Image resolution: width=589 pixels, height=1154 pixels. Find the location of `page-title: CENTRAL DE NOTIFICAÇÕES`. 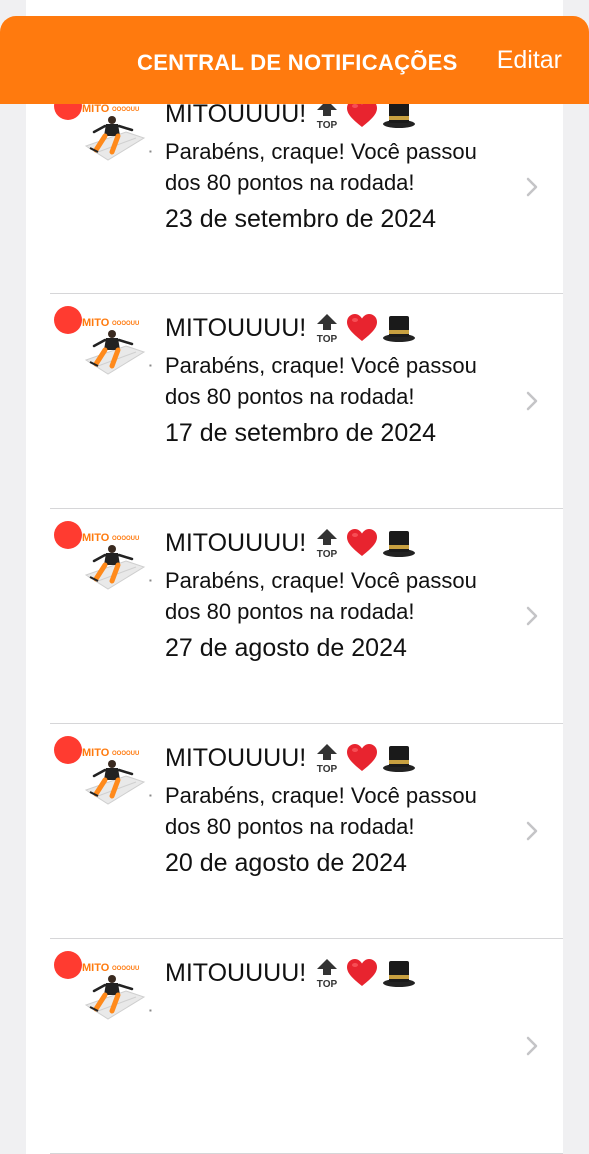

page-title: CENTRAL DE NOTIFICAÇÕES is located at coordinates (297, 62).